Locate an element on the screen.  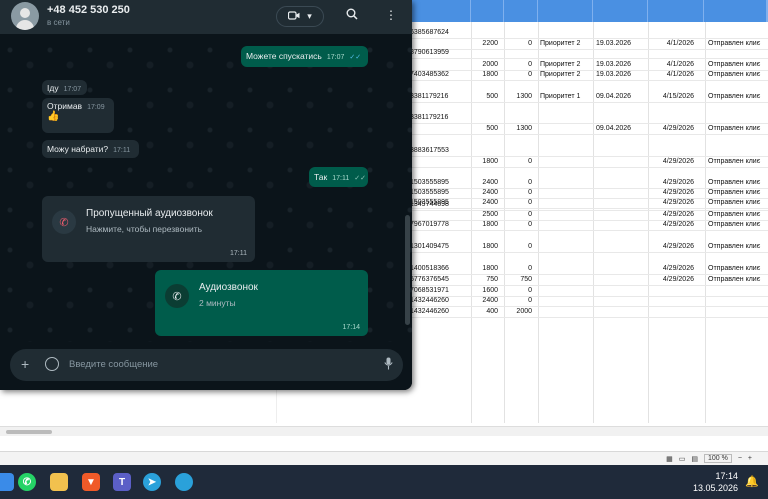
avatar is located at coordinates (25, 16).